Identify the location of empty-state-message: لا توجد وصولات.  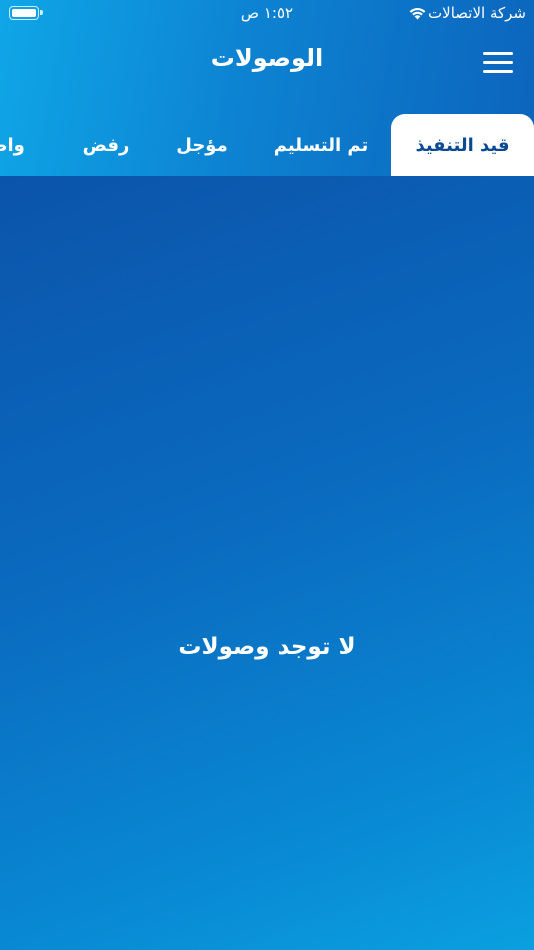
(267, 647).